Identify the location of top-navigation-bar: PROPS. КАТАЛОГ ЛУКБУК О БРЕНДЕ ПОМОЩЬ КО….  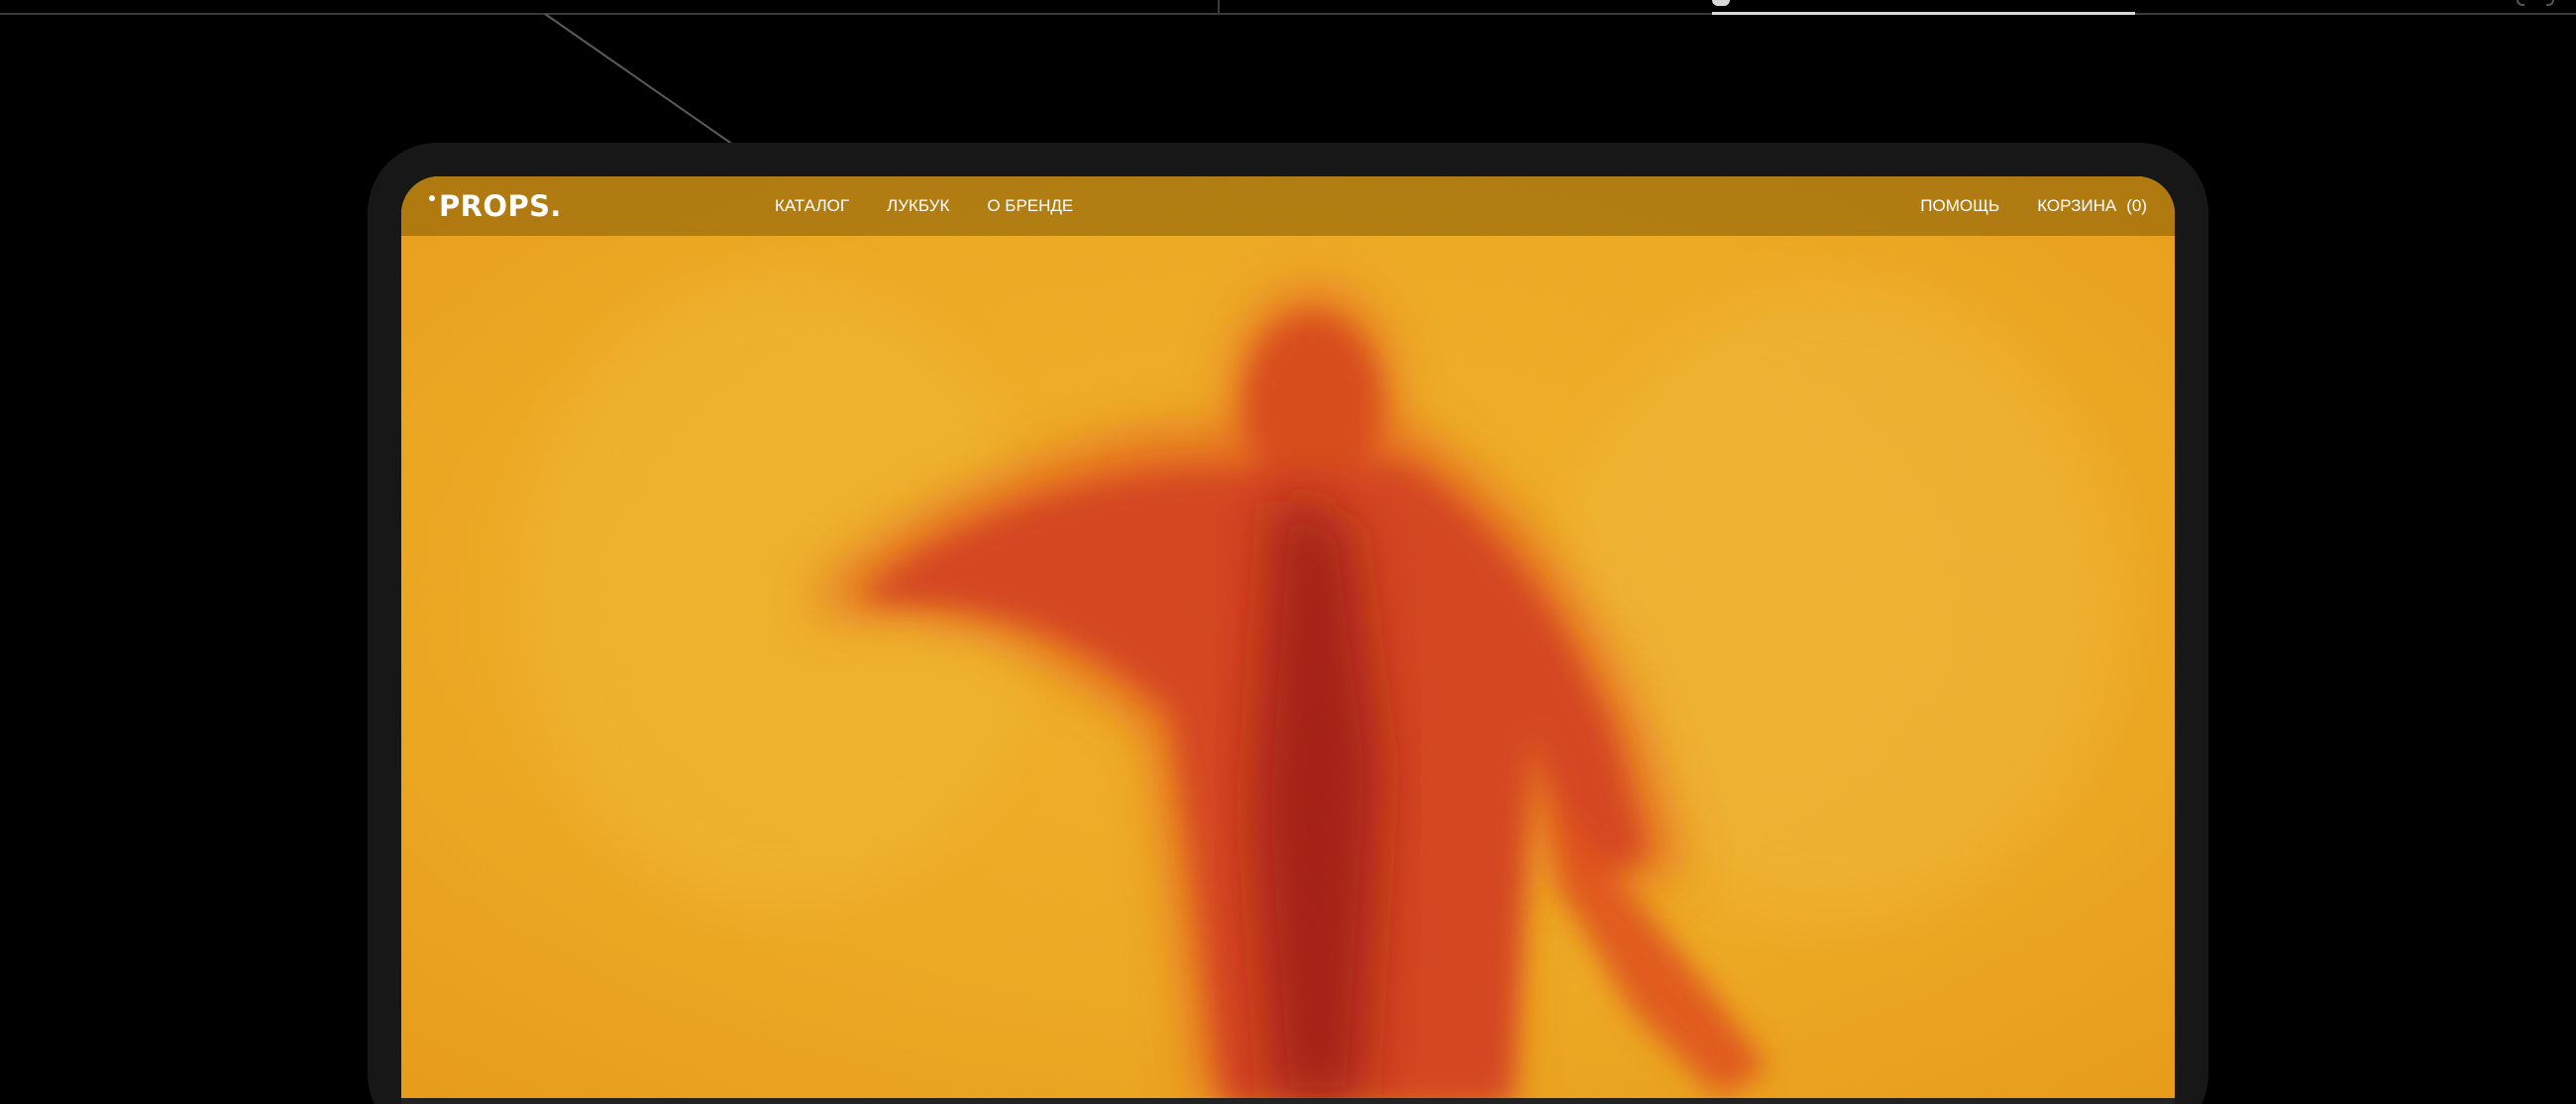
(1288, 206).